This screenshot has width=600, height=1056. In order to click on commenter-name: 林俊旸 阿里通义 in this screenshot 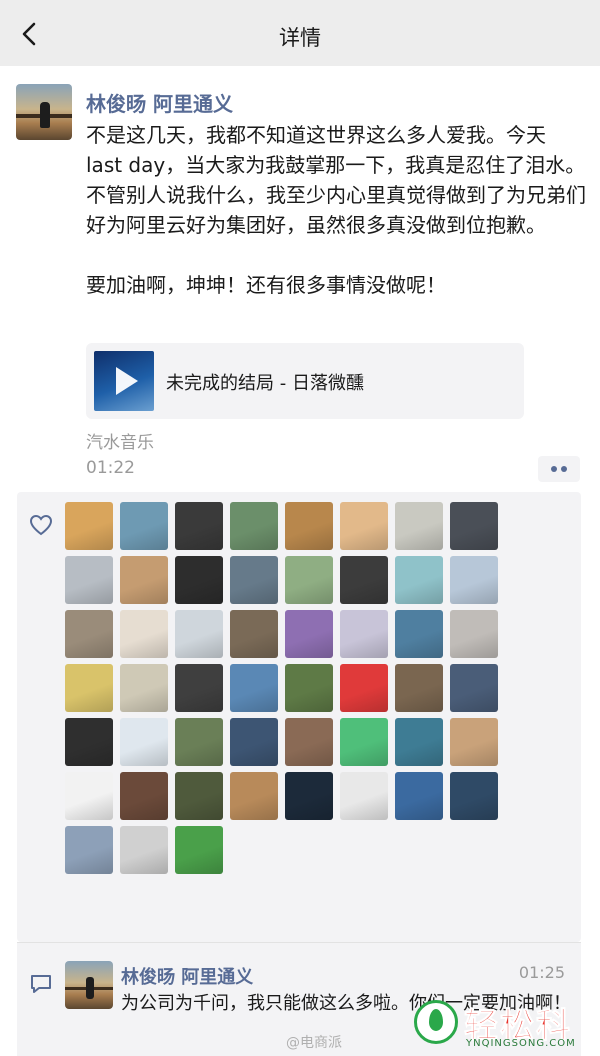, I will do `click(187, 976)`.